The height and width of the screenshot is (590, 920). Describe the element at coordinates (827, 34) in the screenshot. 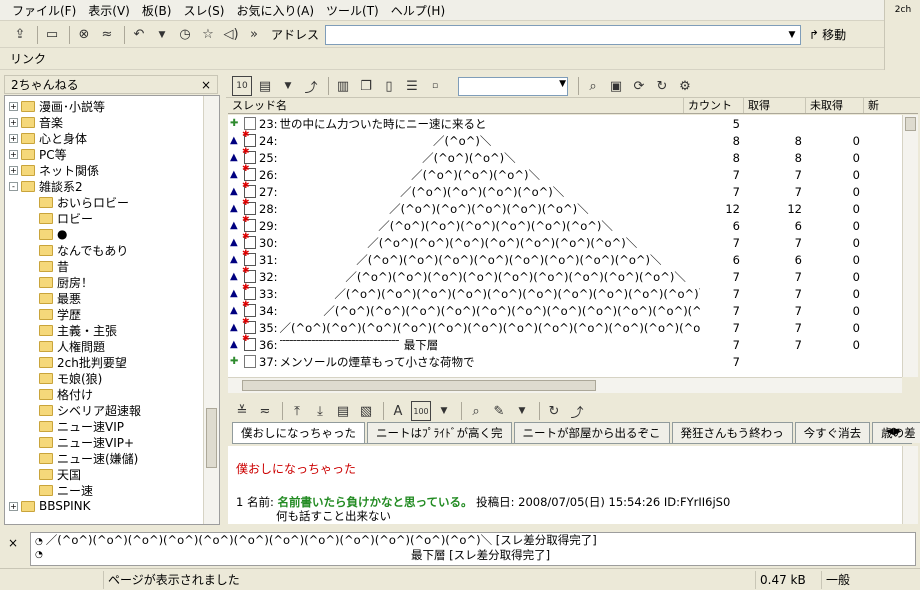

I see `go-button: ↱ 移動` at that location.